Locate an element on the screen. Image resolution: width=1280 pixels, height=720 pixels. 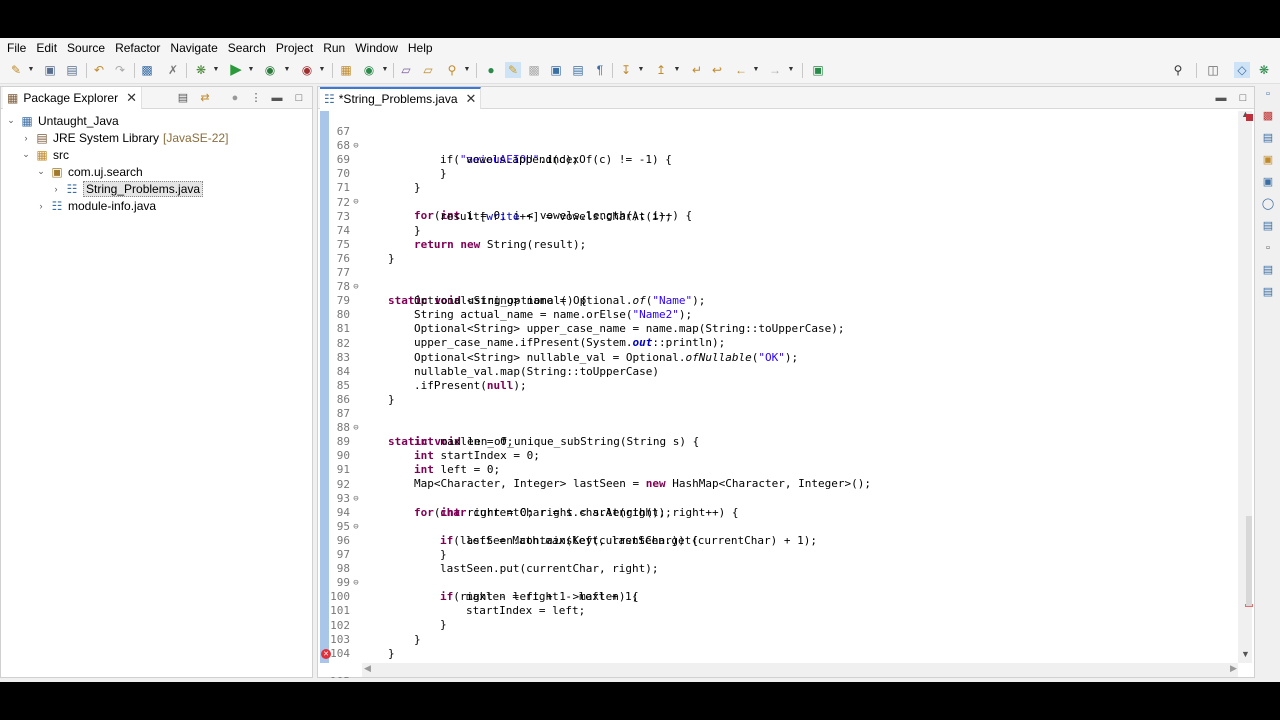
coverage-icon: ◉ is located at coordinates (270, 70).